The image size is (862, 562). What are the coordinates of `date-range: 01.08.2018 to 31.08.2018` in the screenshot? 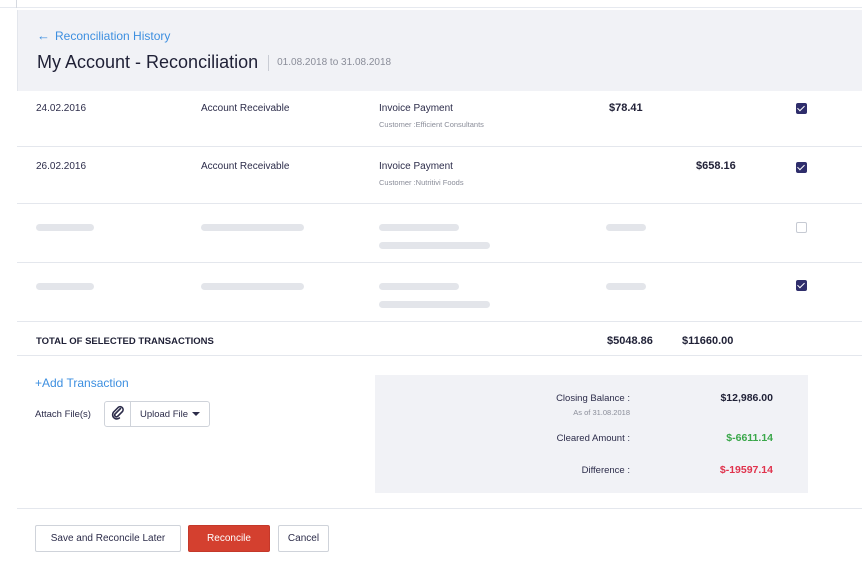 It's located at (334, 62).